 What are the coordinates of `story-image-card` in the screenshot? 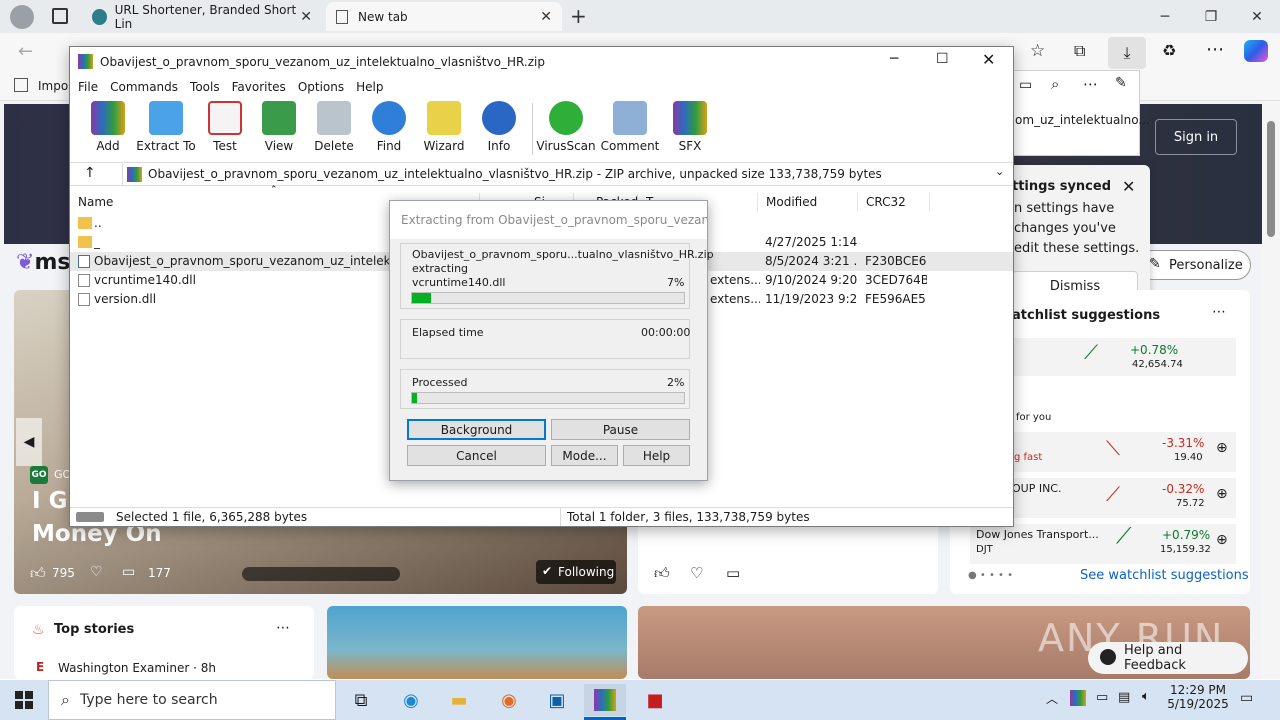 It's located at (477, 642).